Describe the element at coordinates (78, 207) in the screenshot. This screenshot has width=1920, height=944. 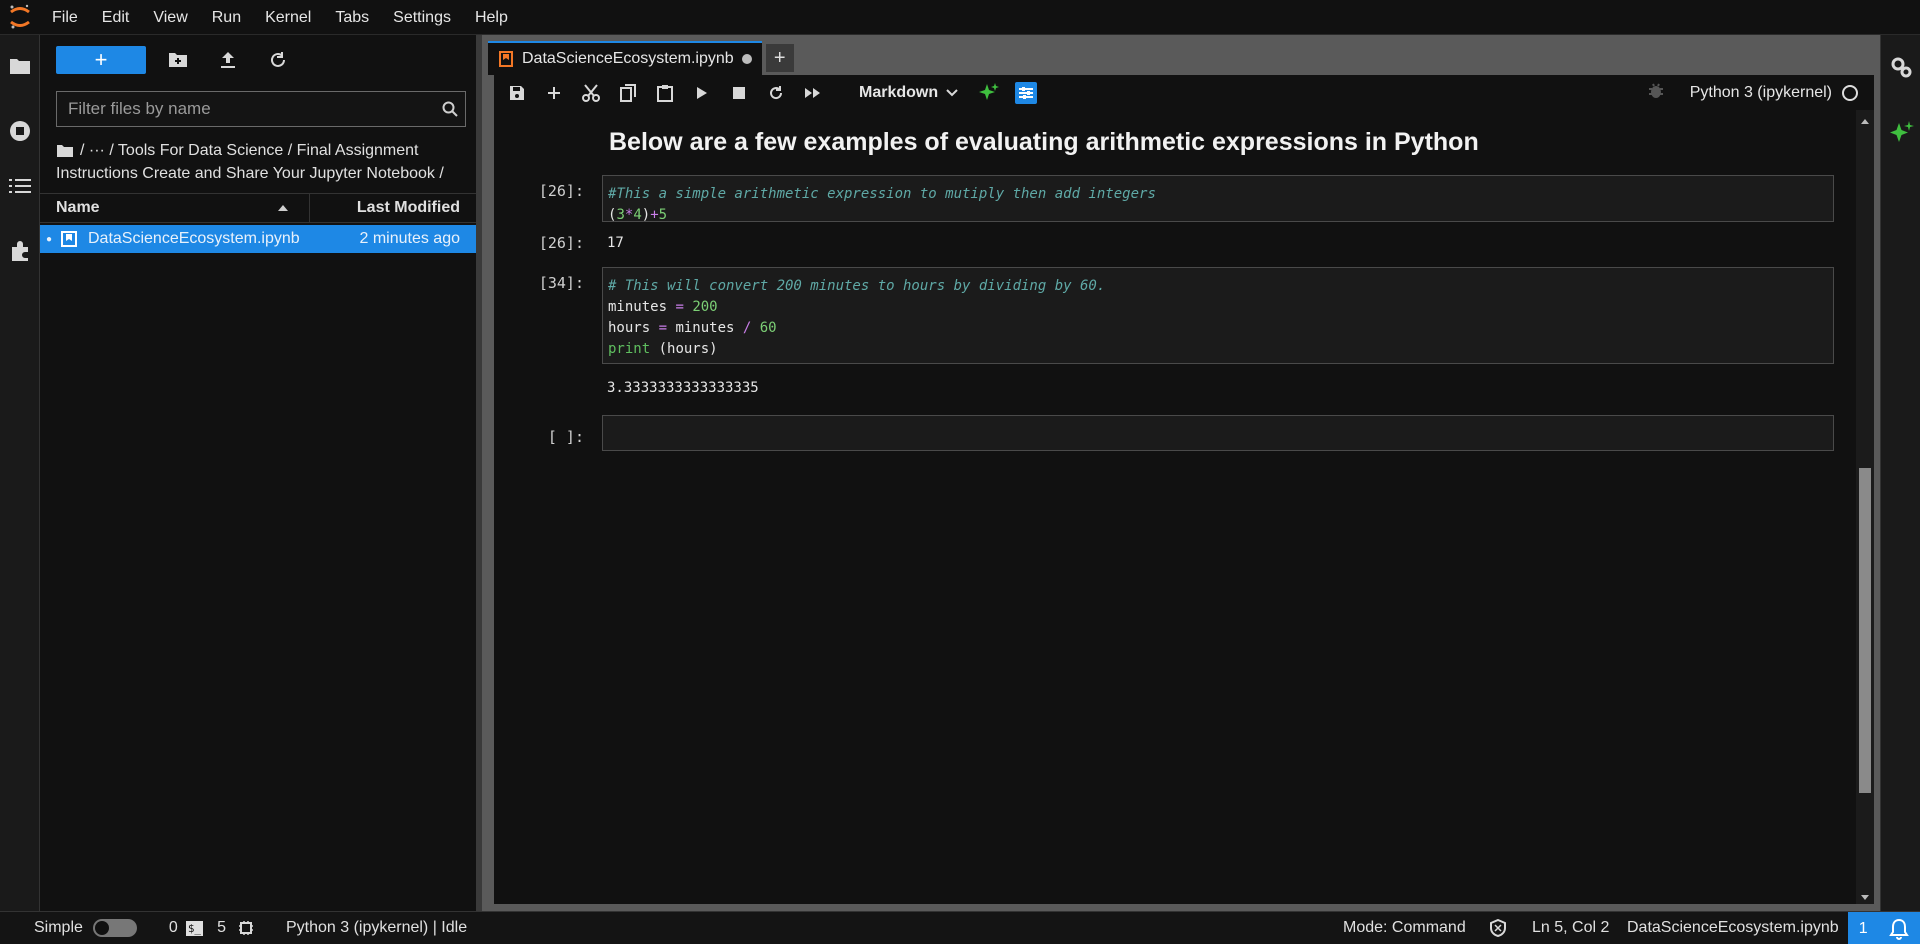
I see `column-name-label: Name` at that location.